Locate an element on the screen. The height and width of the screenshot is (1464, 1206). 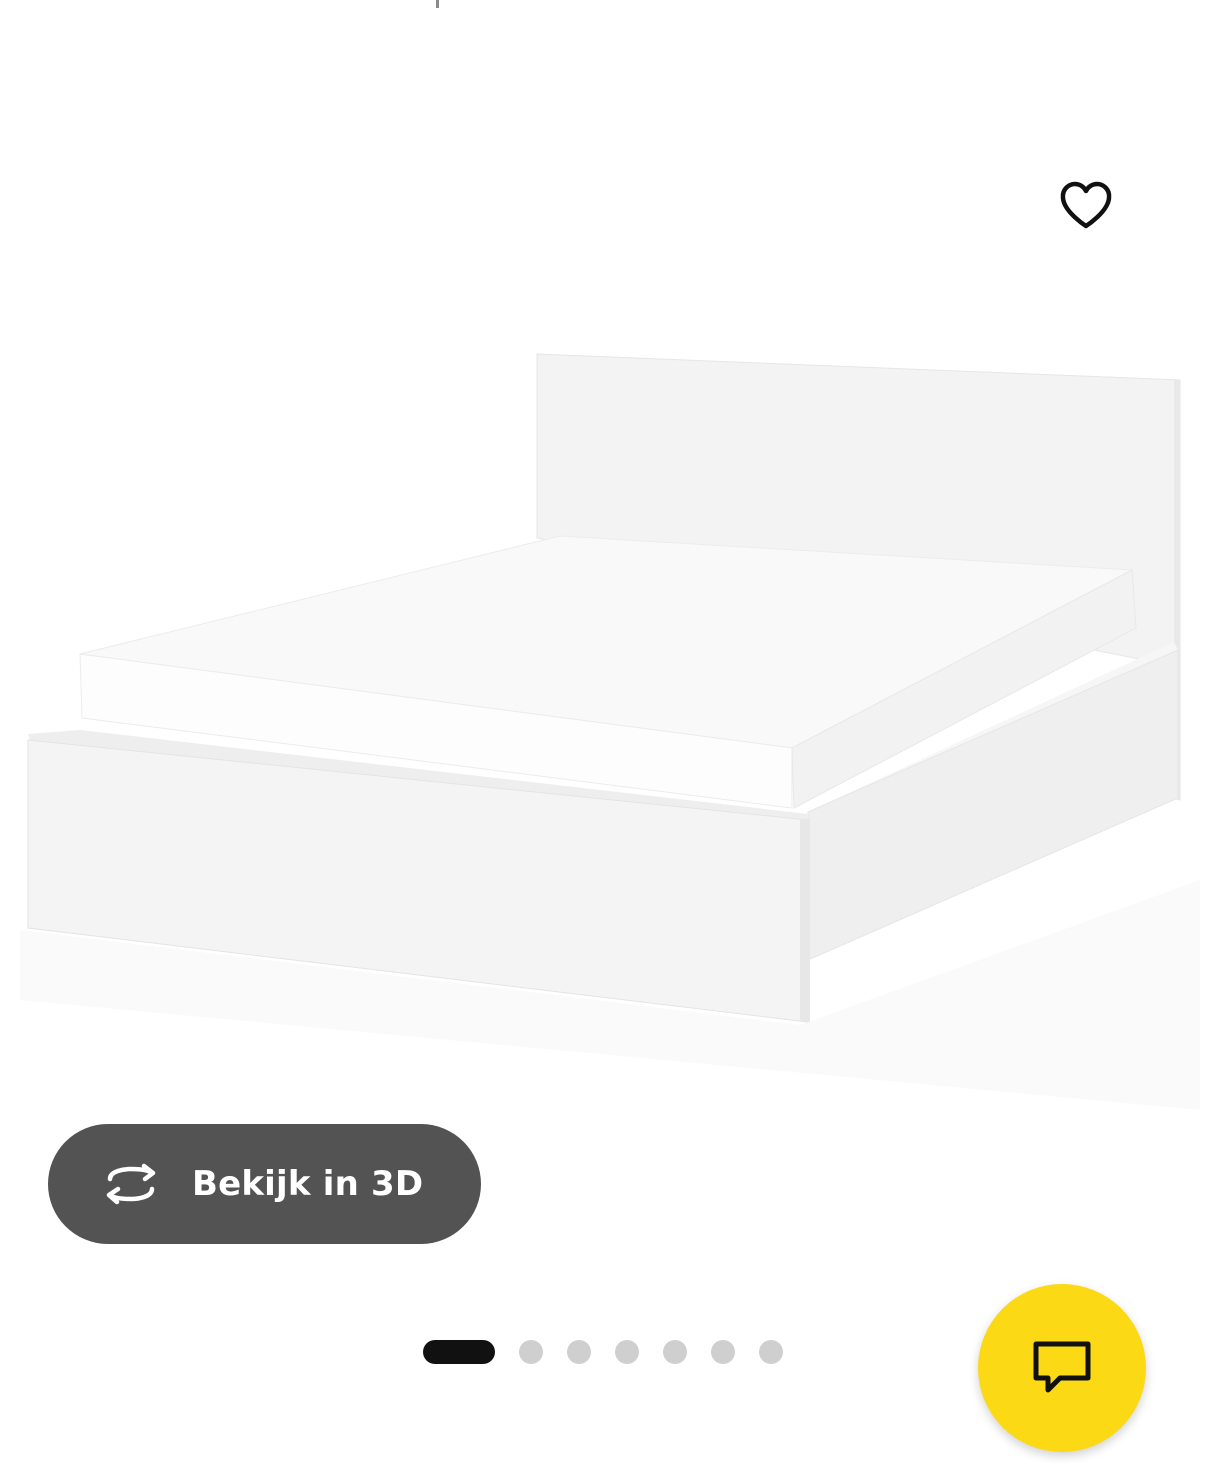
scroll-indicator is located at coordinates (437, 4).